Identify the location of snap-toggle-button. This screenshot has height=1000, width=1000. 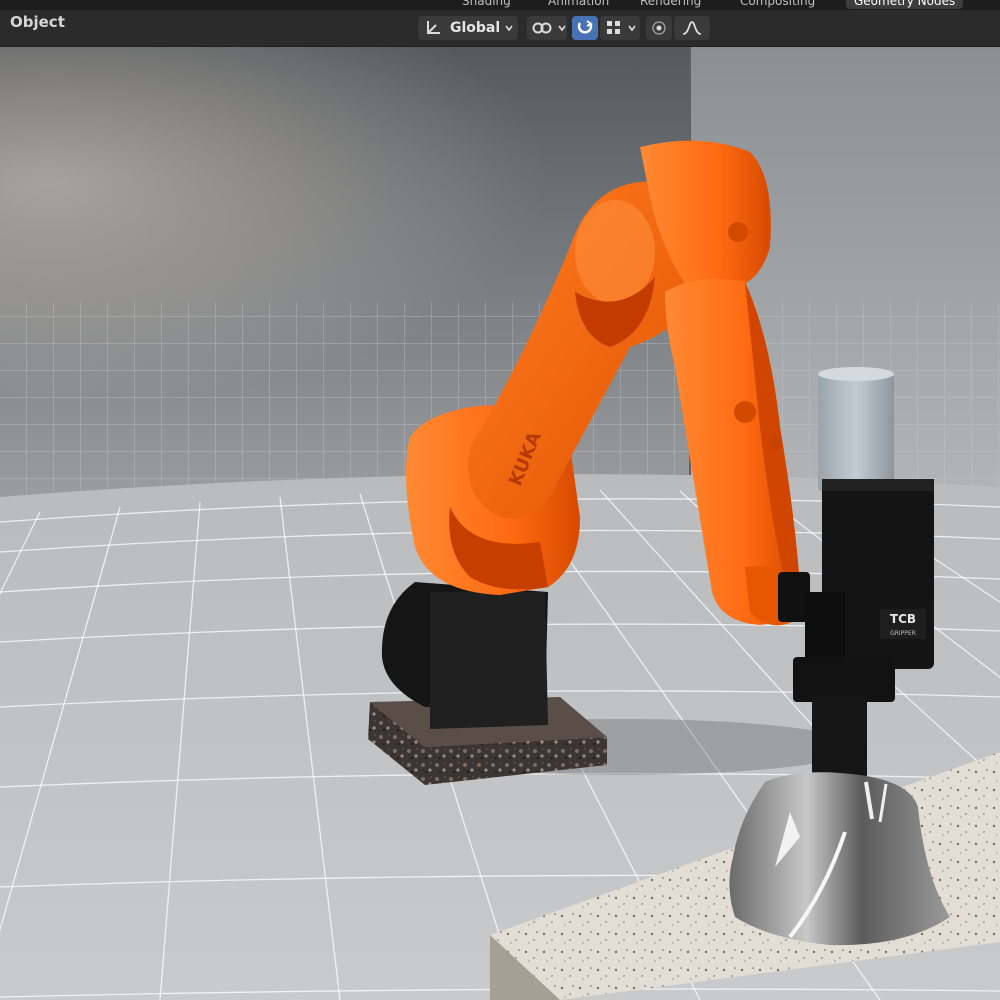
(585, 28).